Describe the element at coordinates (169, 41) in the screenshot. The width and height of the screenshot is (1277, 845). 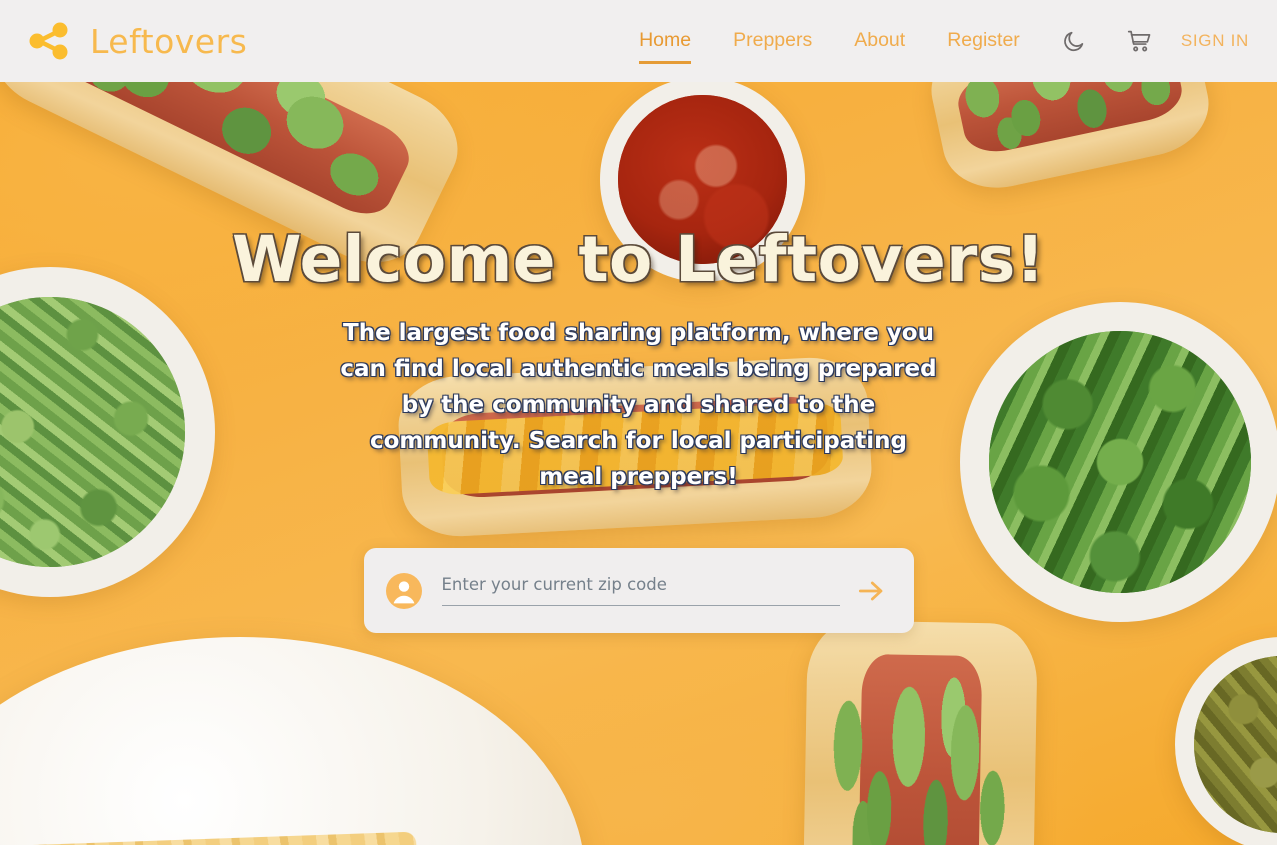
I see `brand-name: Leftovers` at that location.